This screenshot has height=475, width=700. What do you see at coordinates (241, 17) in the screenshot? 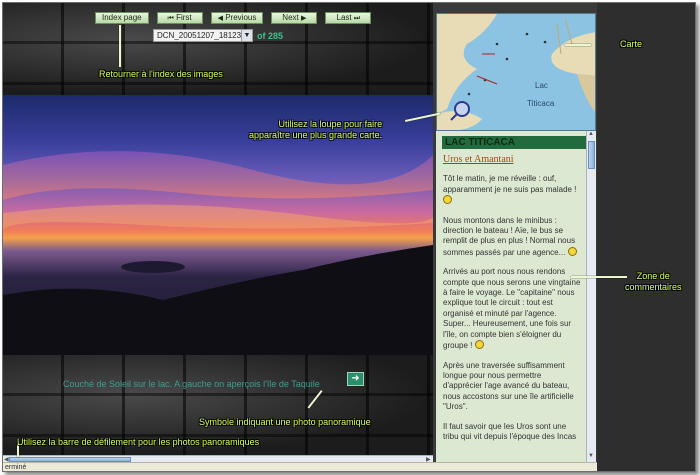
I see `previous-label: Previous` at bounding box center [241, 17].